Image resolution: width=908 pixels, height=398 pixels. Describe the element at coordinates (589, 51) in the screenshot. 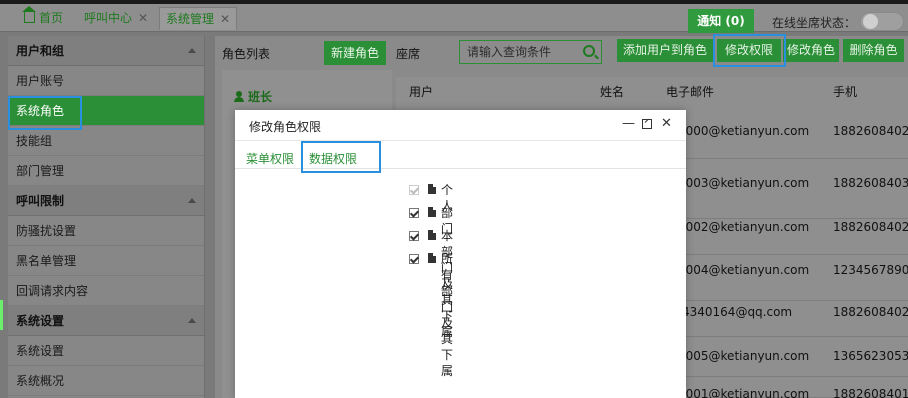

I see `search-icon` at that location.